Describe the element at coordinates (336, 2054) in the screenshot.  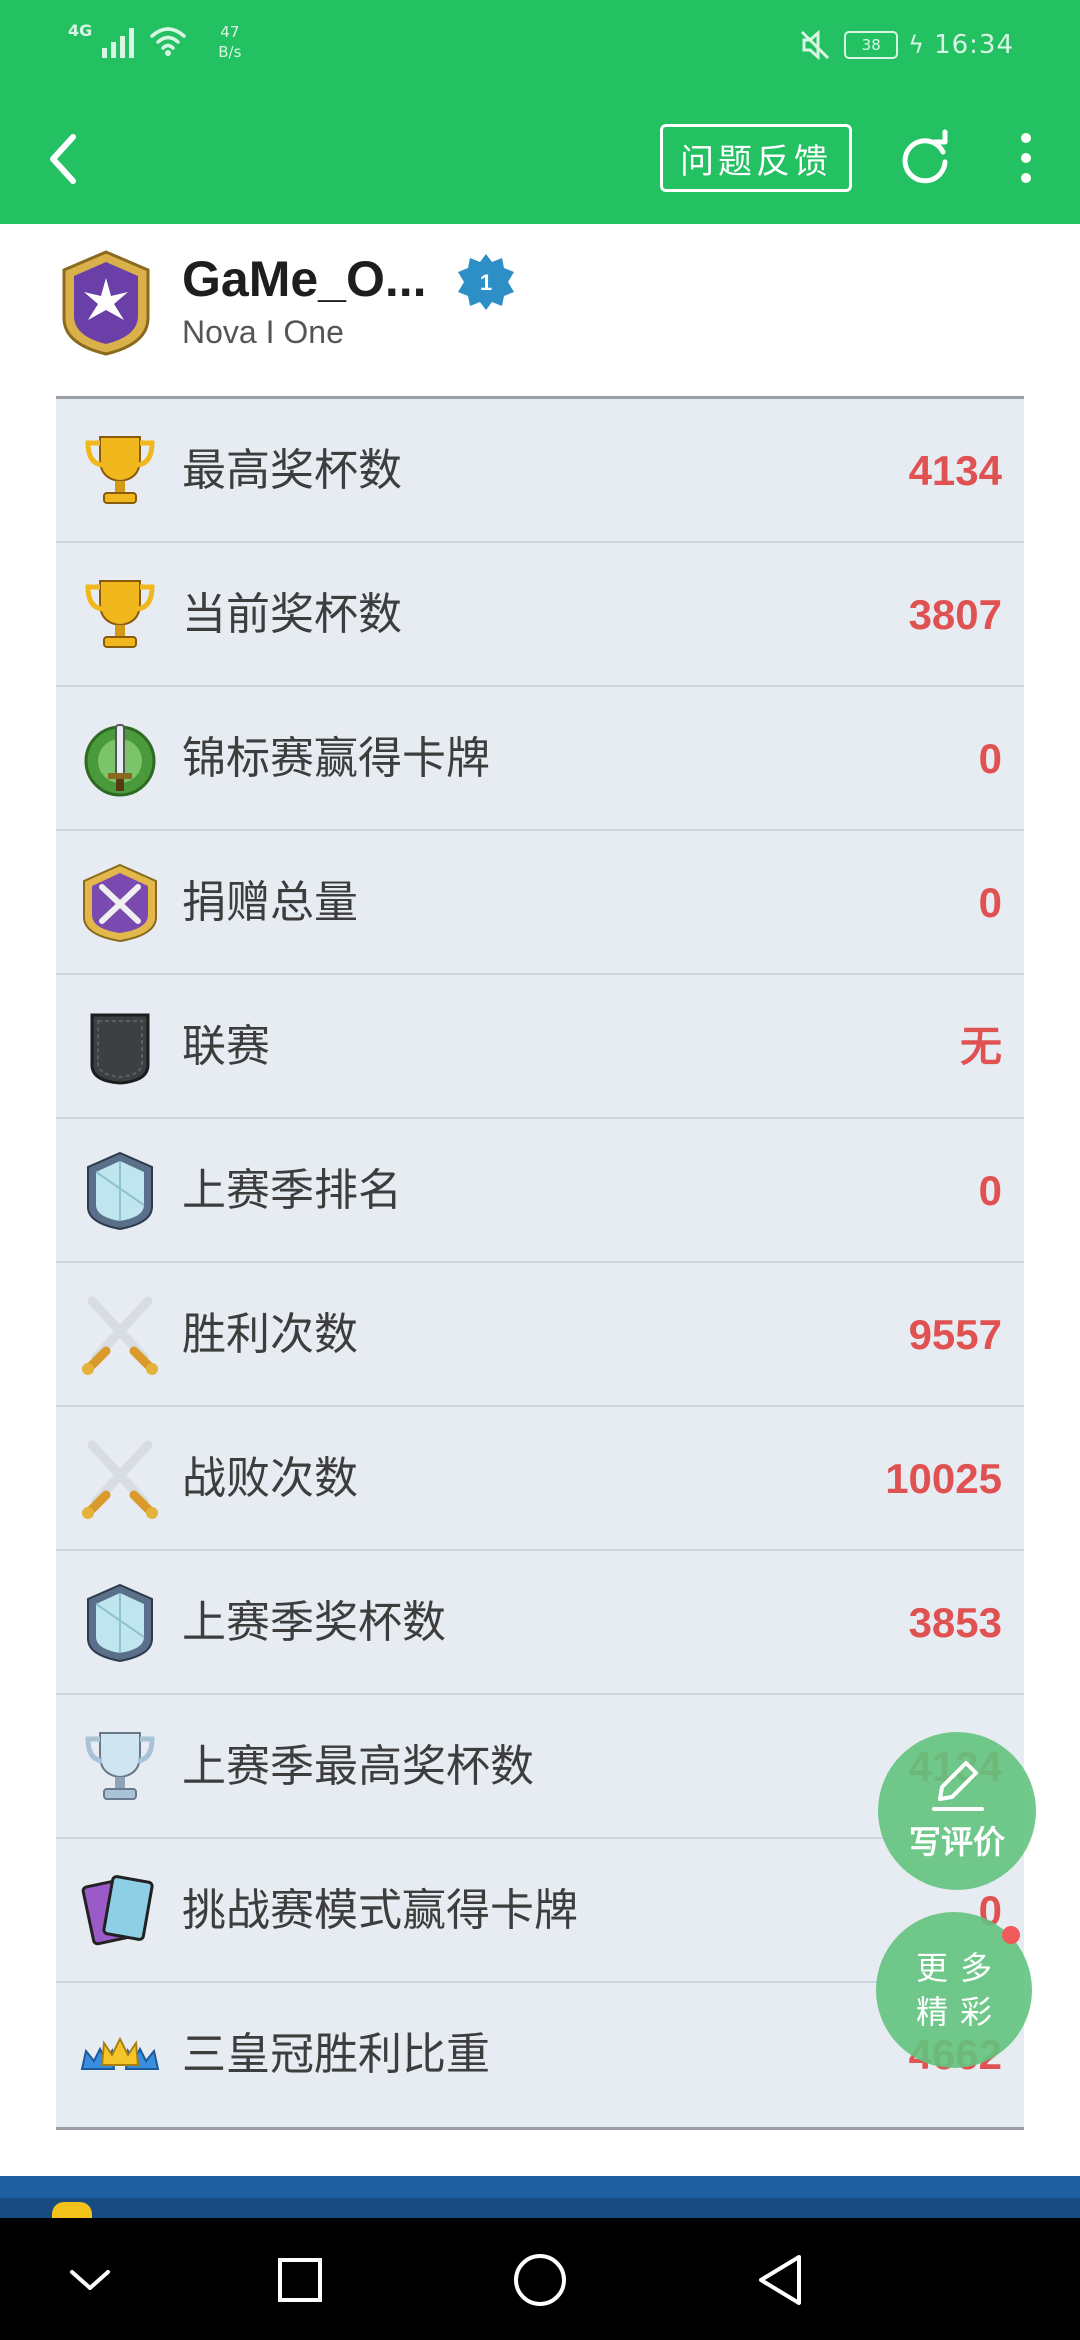
I see `stat-label: 三皇冠胜利比重` at that location.